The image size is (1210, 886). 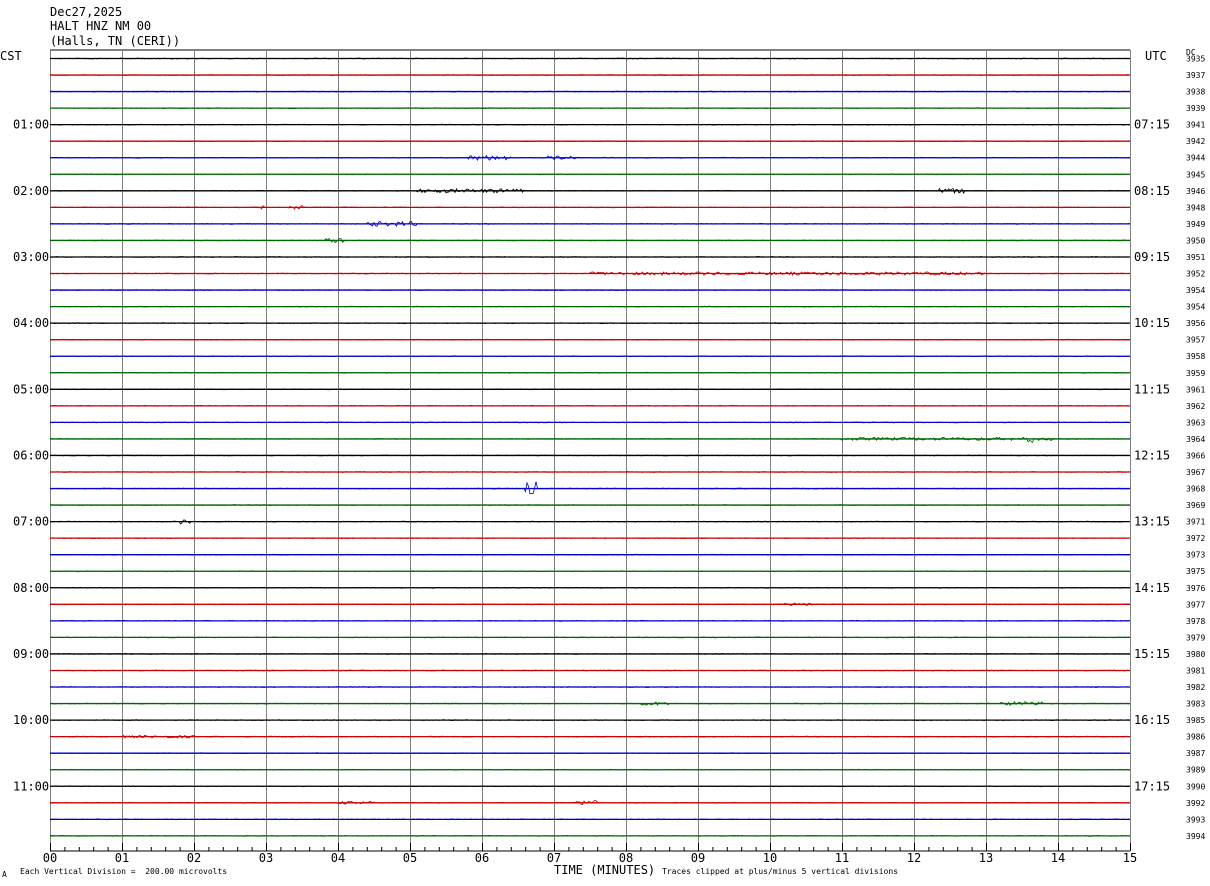 I want to click on x-tick-label: 05, so click(x=410, y=858).